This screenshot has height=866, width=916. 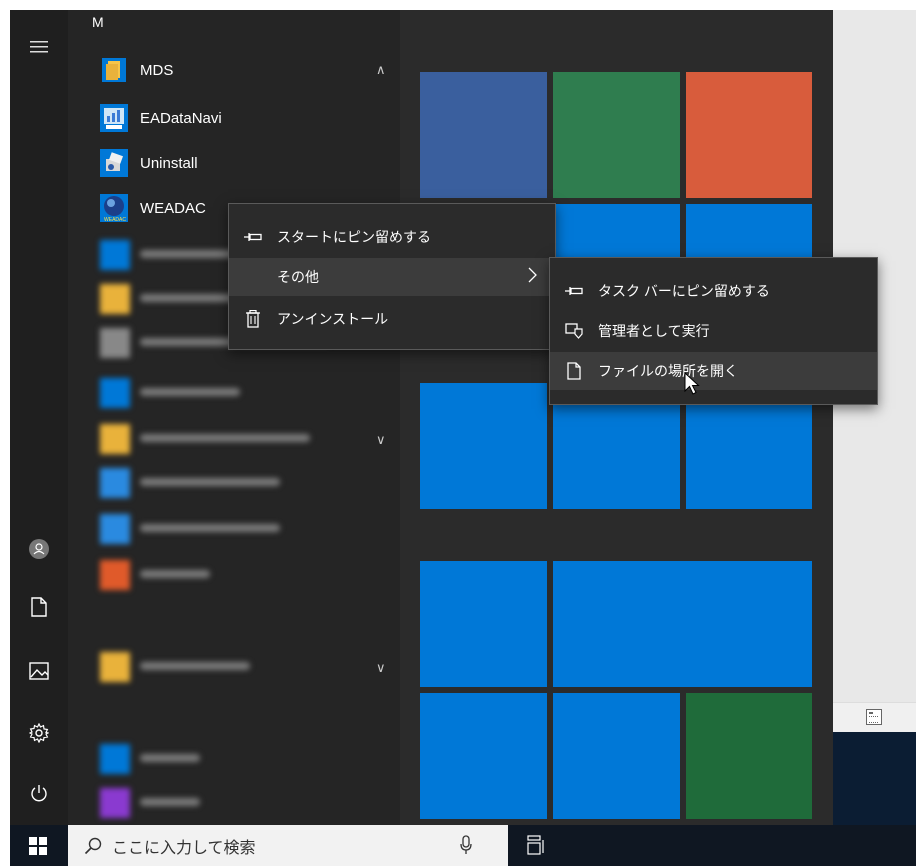 I want to click on chevron-right-icon, so click(x=532, y=276).